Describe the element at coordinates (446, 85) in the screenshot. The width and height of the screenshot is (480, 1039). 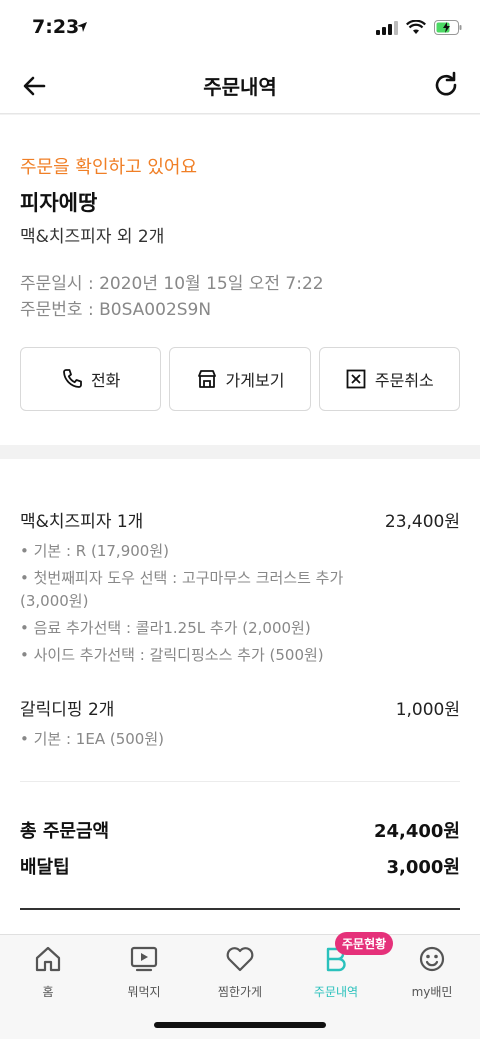
I see `refresh-icon` at that location.